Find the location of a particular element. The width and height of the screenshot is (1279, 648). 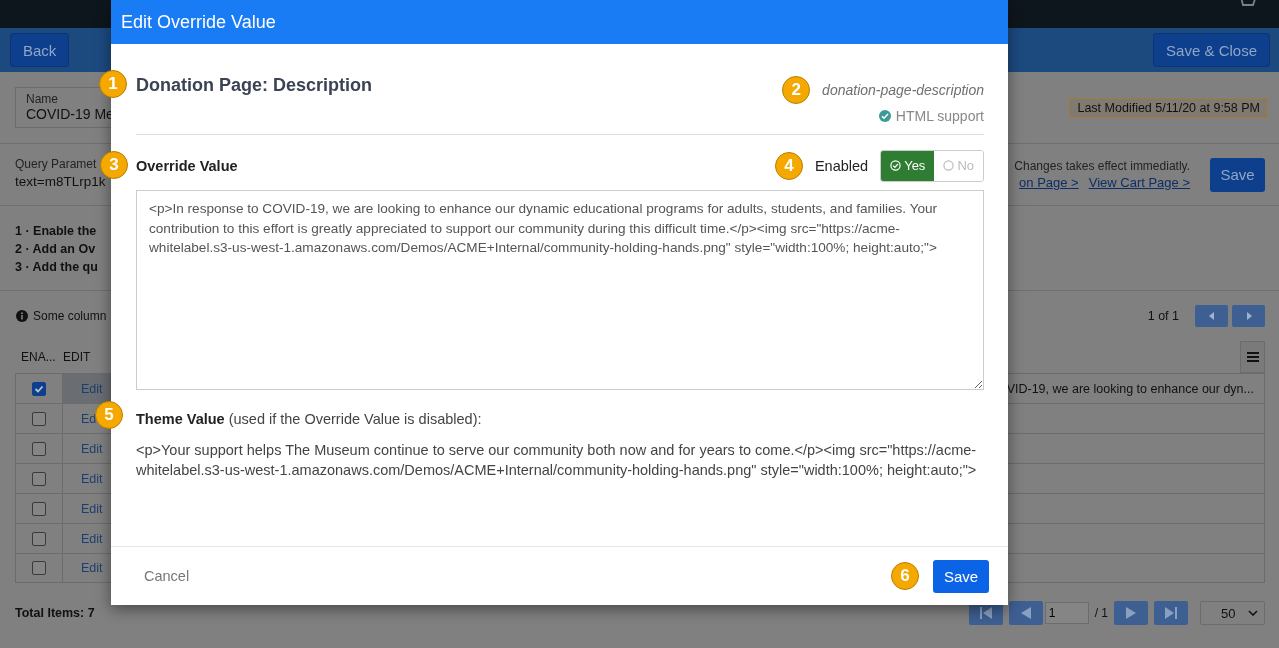

save-close-button: Save & Close is located at coordinates (1211, 50).